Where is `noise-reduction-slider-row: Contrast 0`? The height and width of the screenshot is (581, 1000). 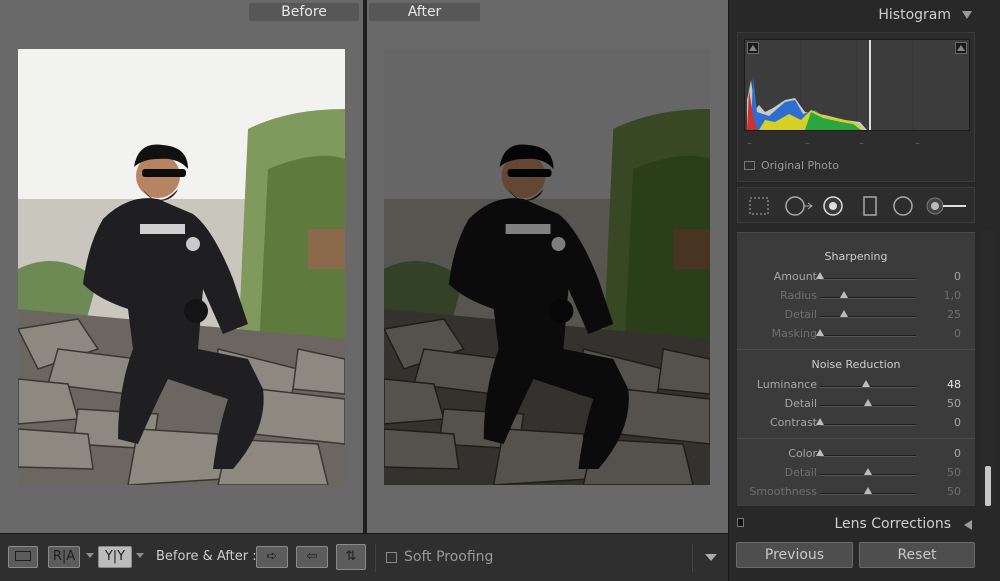
noise-reduction-slider-row: Contrast 0 is located at coordinates (856, 423).